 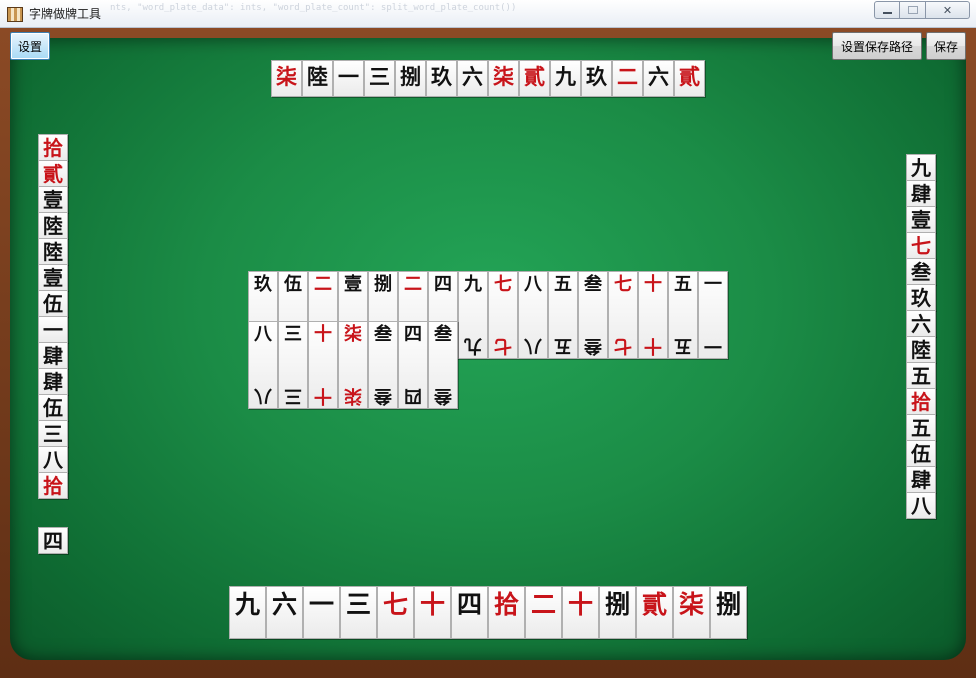 What do you see at coordinates (921, 219) in the screenshot?
I see `right-hand-tile: 壹` at bounding box center [921, 219].